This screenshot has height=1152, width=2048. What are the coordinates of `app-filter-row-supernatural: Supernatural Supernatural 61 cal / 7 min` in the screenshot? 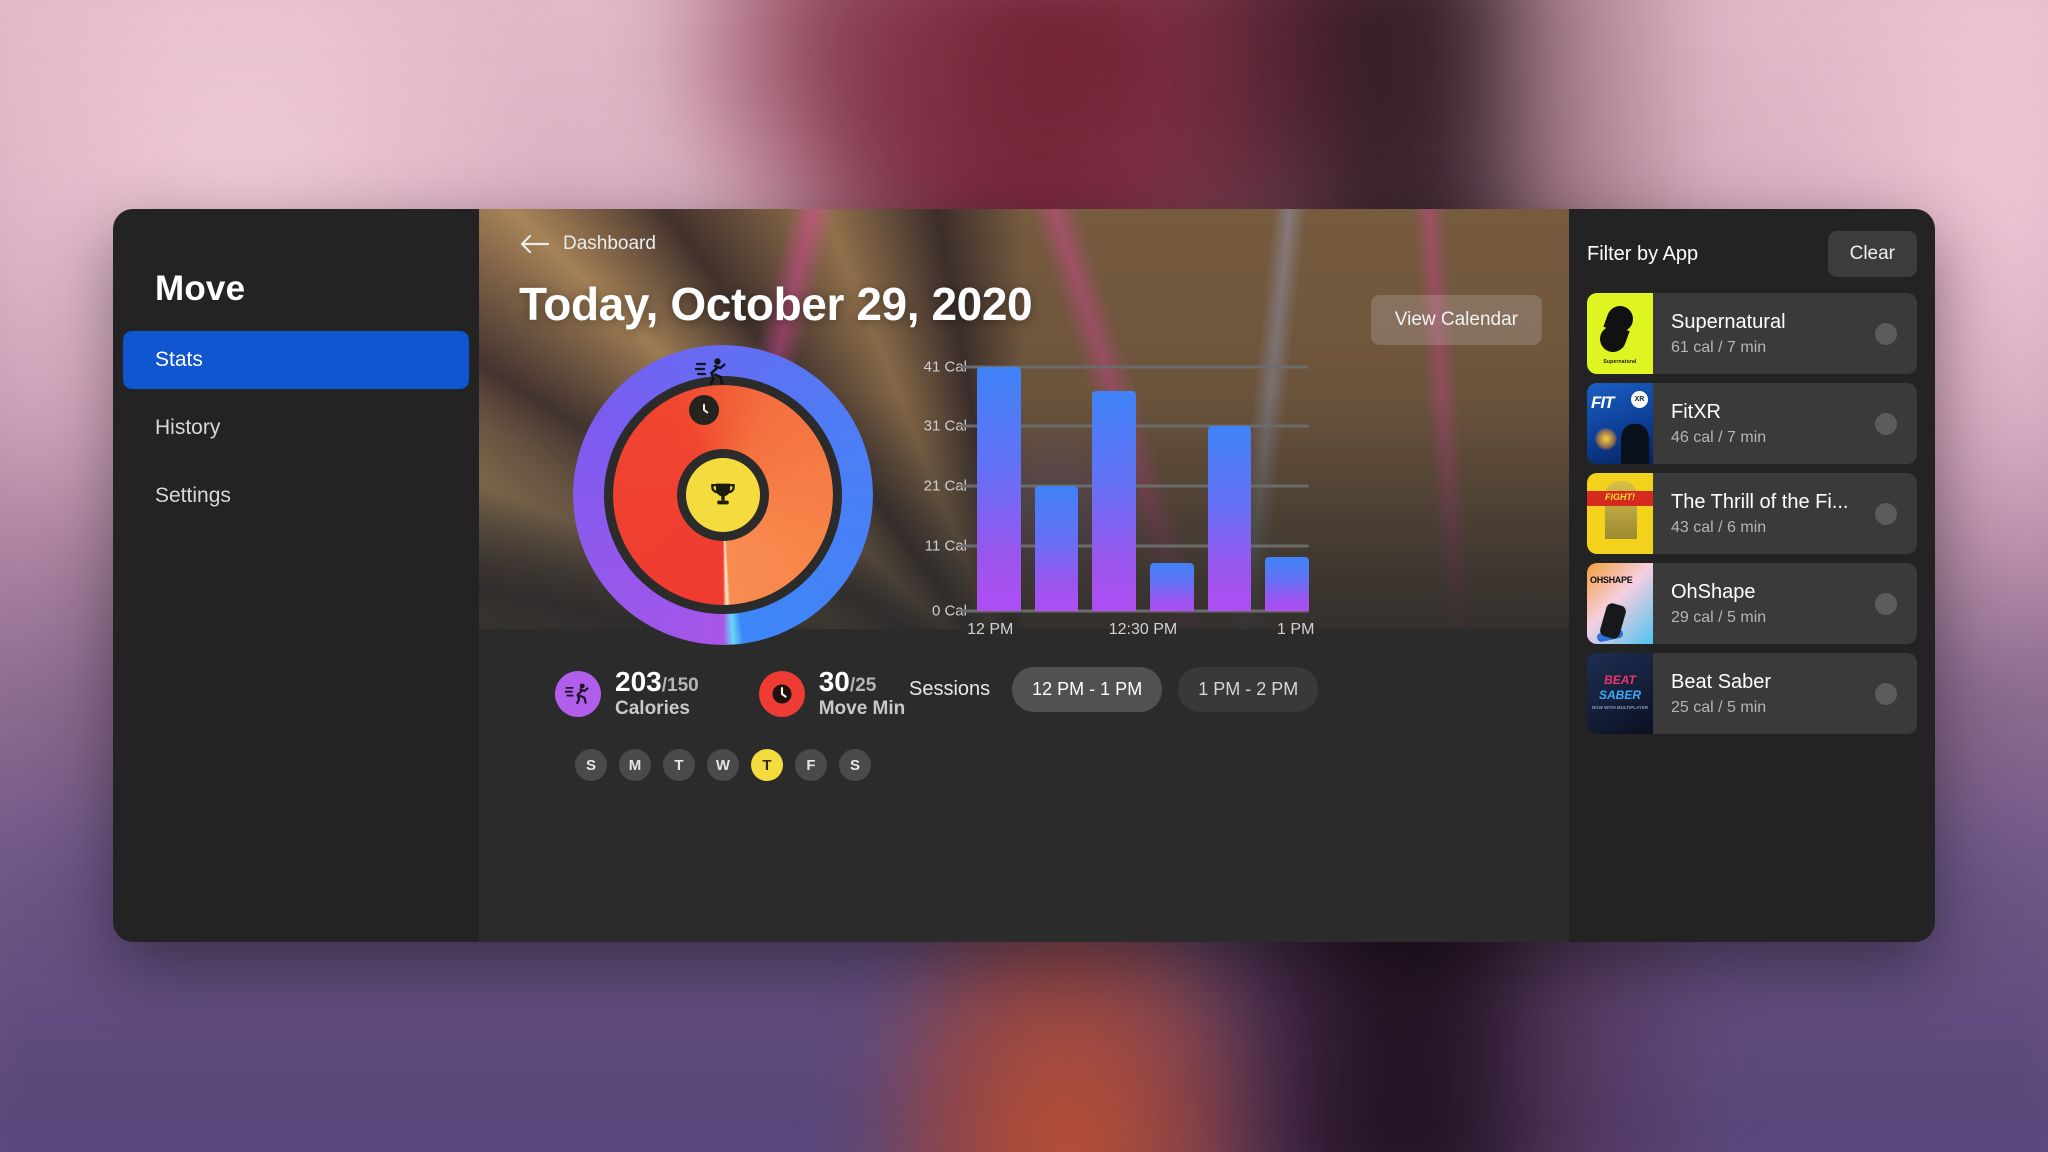 It's located at (1752, 333).